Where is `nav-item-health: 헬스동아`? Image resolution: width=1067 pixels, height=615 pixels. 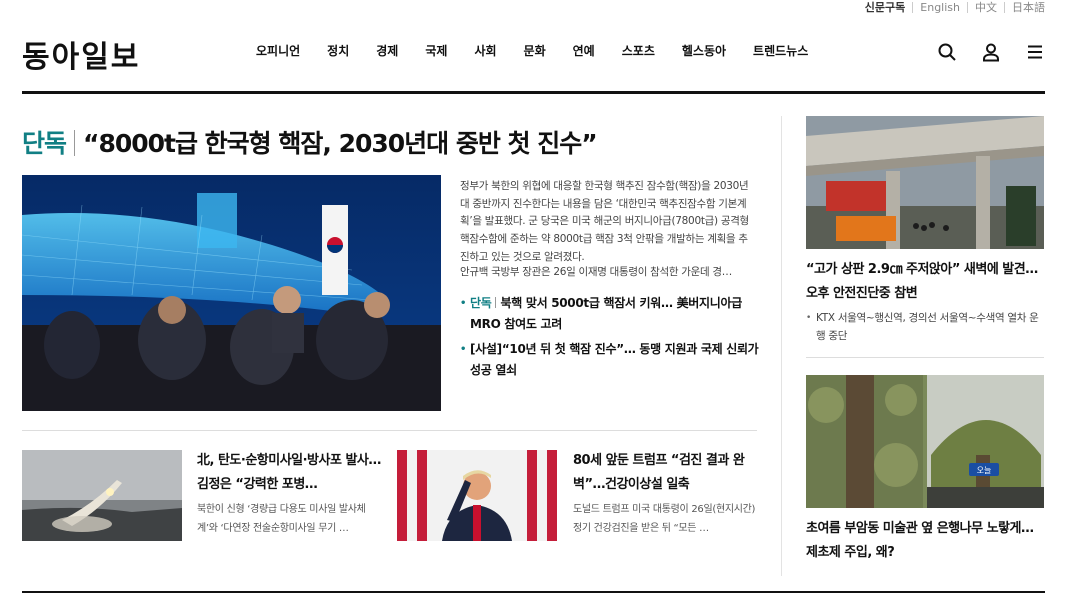
nav-item-health: 헬스동아 is located at coordinates (704, 50).